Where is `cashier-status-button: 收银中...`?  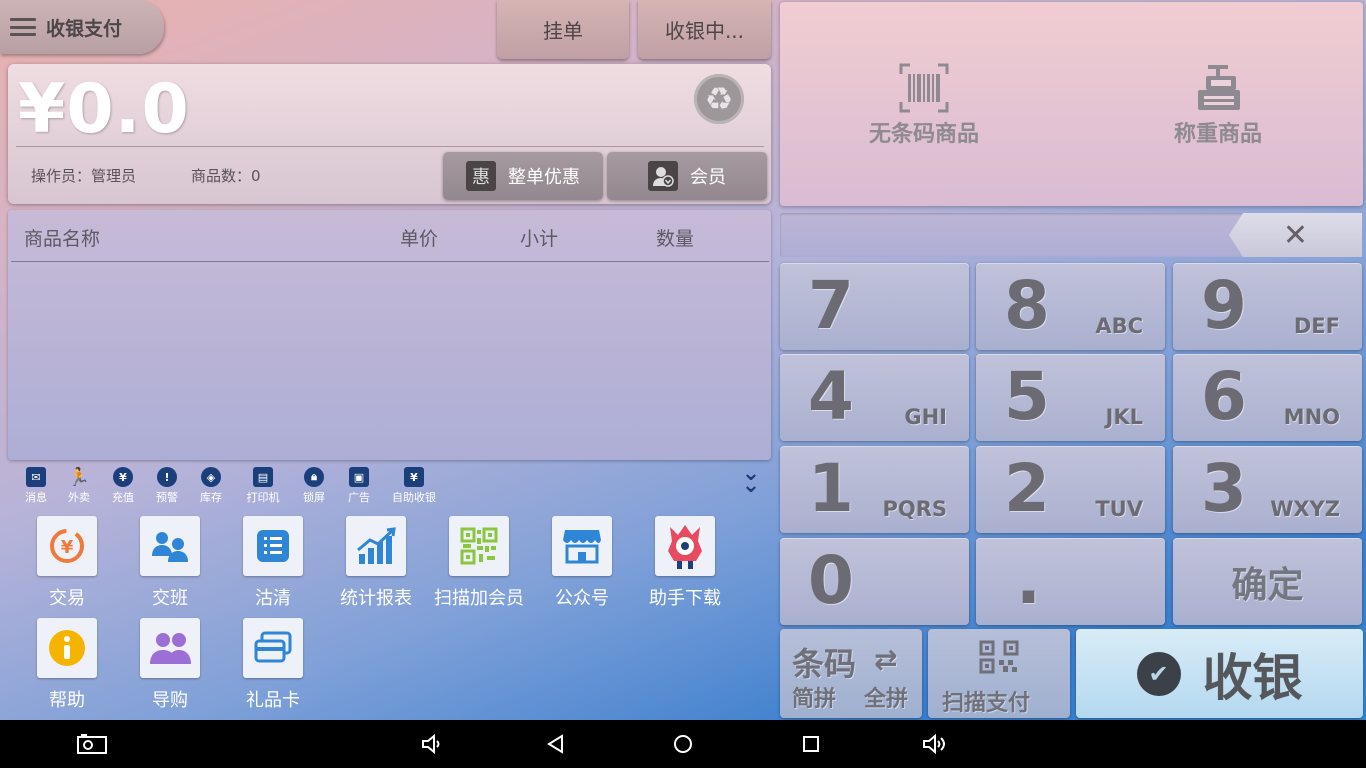 cashier-status-button: 收银中... is located at coordinates (704, 29).